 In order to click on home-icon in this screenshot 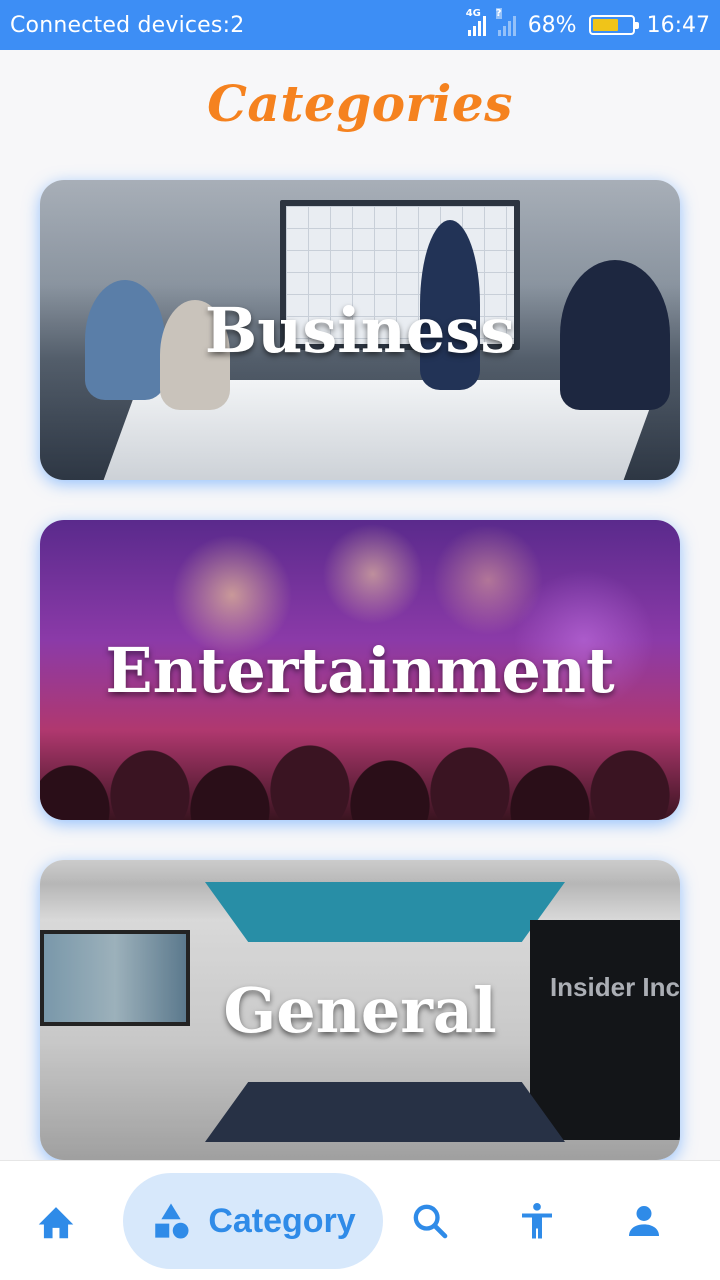, I will do `click(56, 1223)`.